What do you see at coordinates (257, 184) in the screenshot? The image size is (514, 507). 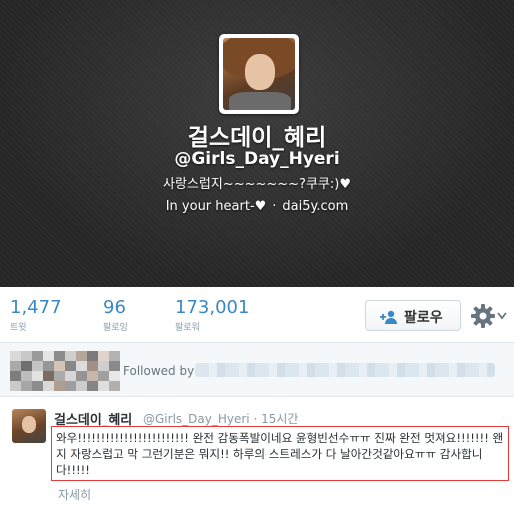 I see `profile-bio: 사랑스럽지~~~~~~~?쿠쿠:)♥` at bounding box center [257, 184].